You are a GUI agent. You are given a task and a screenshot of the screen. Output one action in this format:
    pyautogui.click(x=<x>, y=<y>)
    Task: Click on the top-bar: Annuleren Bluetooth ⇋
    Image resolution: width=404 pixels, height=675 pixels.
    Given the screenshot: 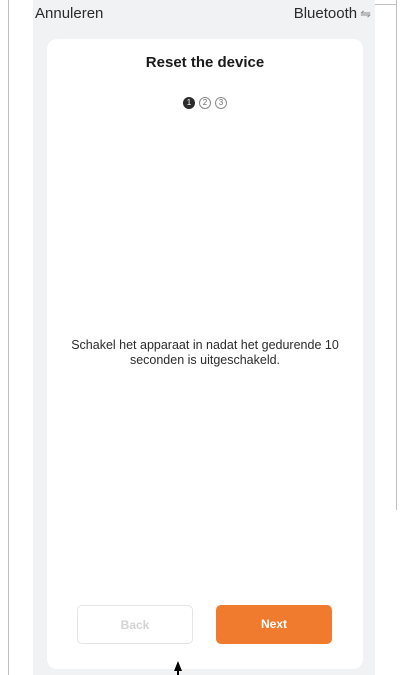 What is the action you would take?
    pyautogui.click(x=204, y=15)
    